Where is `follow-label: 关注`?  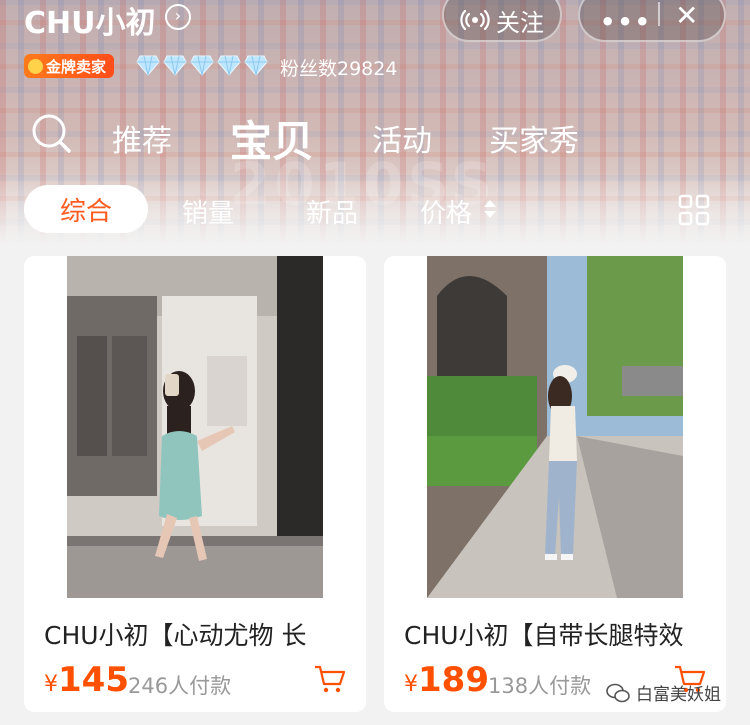
follow-label: 关注 is located at coordinates (520, 22).